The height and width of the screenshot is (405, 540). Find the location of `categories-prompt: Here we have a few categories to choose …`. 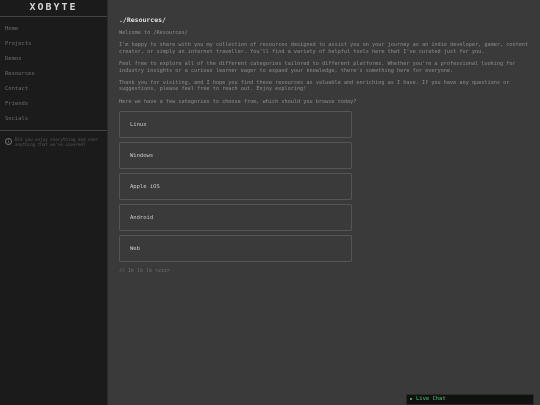

categories-prompt: Here we have a few categories to choose … is located at coordinates (238, 101).